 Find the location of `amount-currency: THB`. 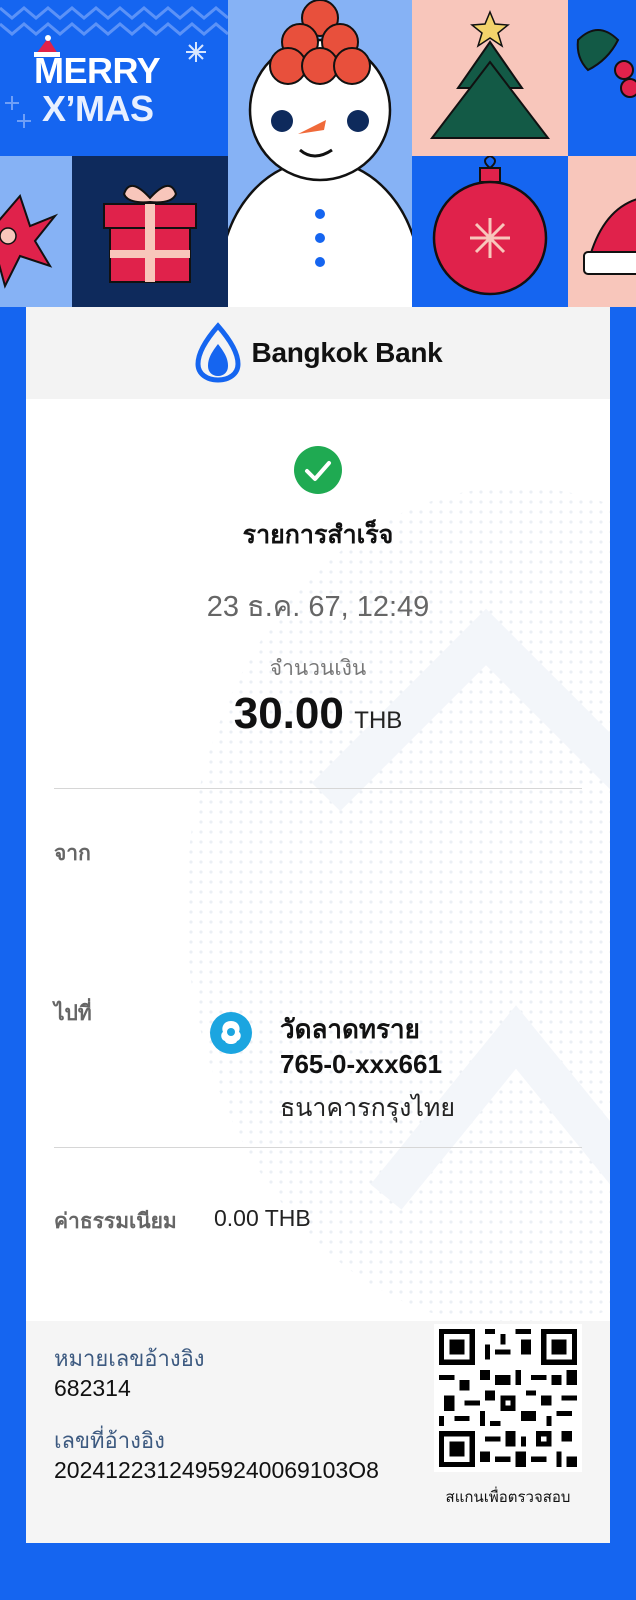

amount-currency: THB is located at coordinates (378, 720).